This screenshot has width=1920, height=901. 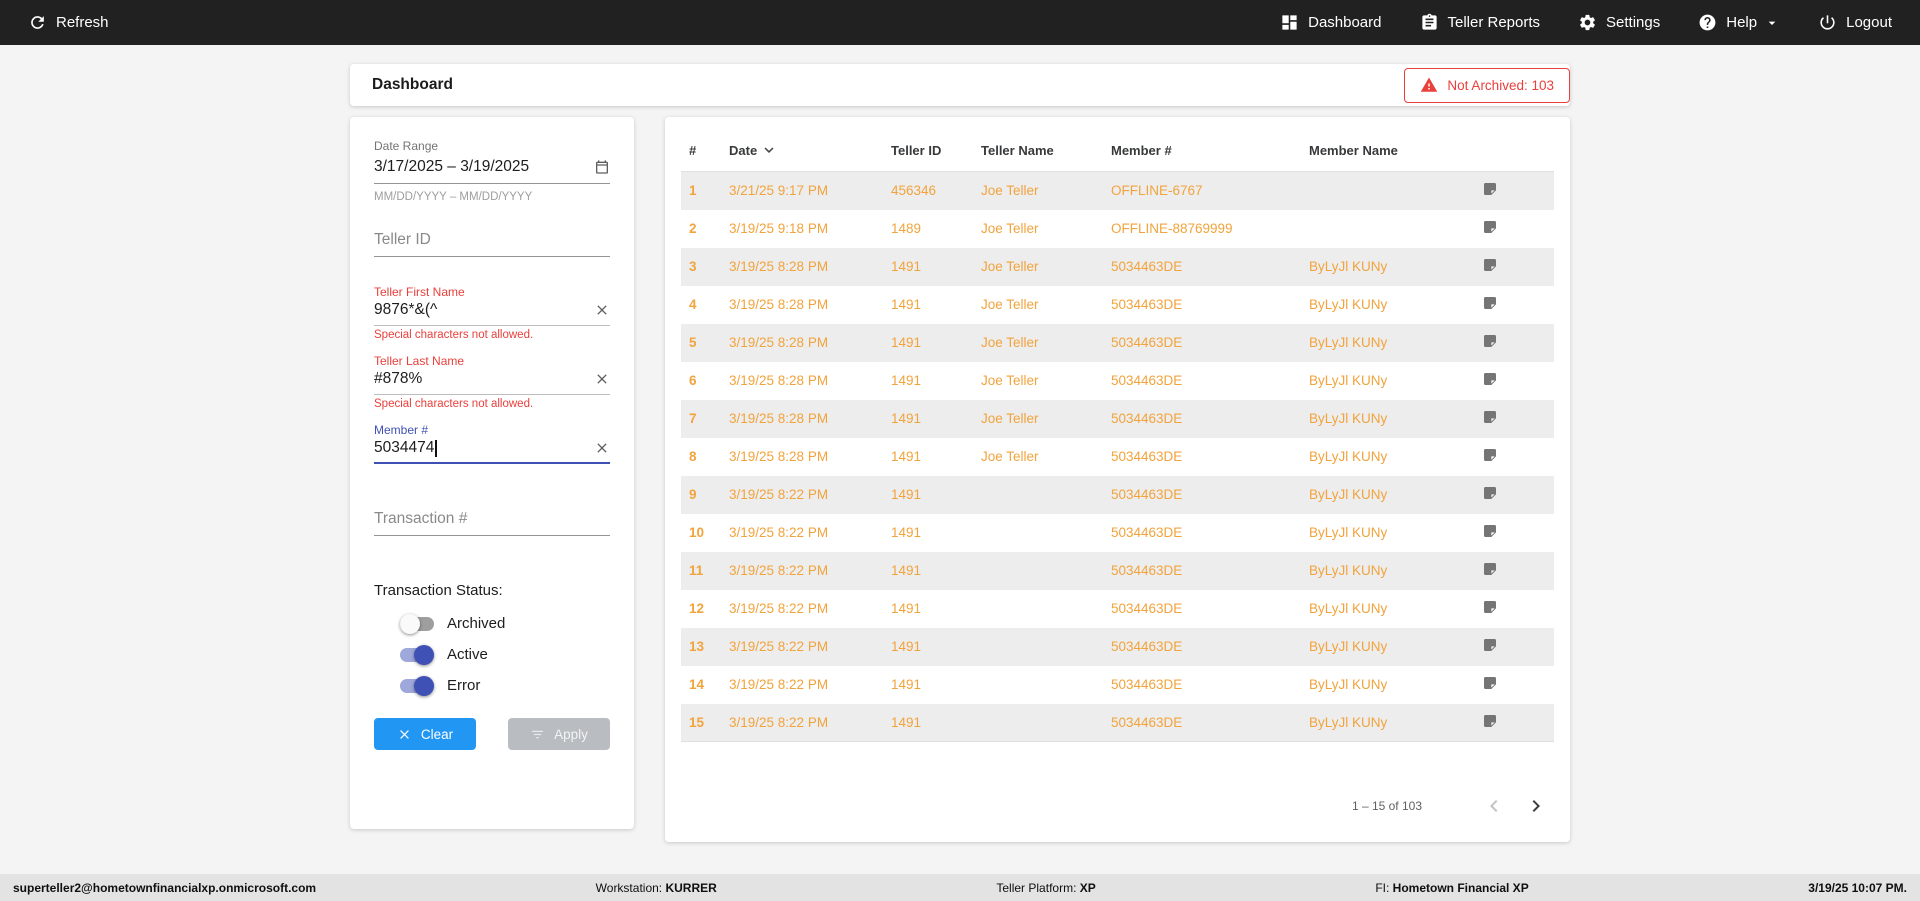 I want to click on active-toggle-label: Active, so click(x=467, y=654).